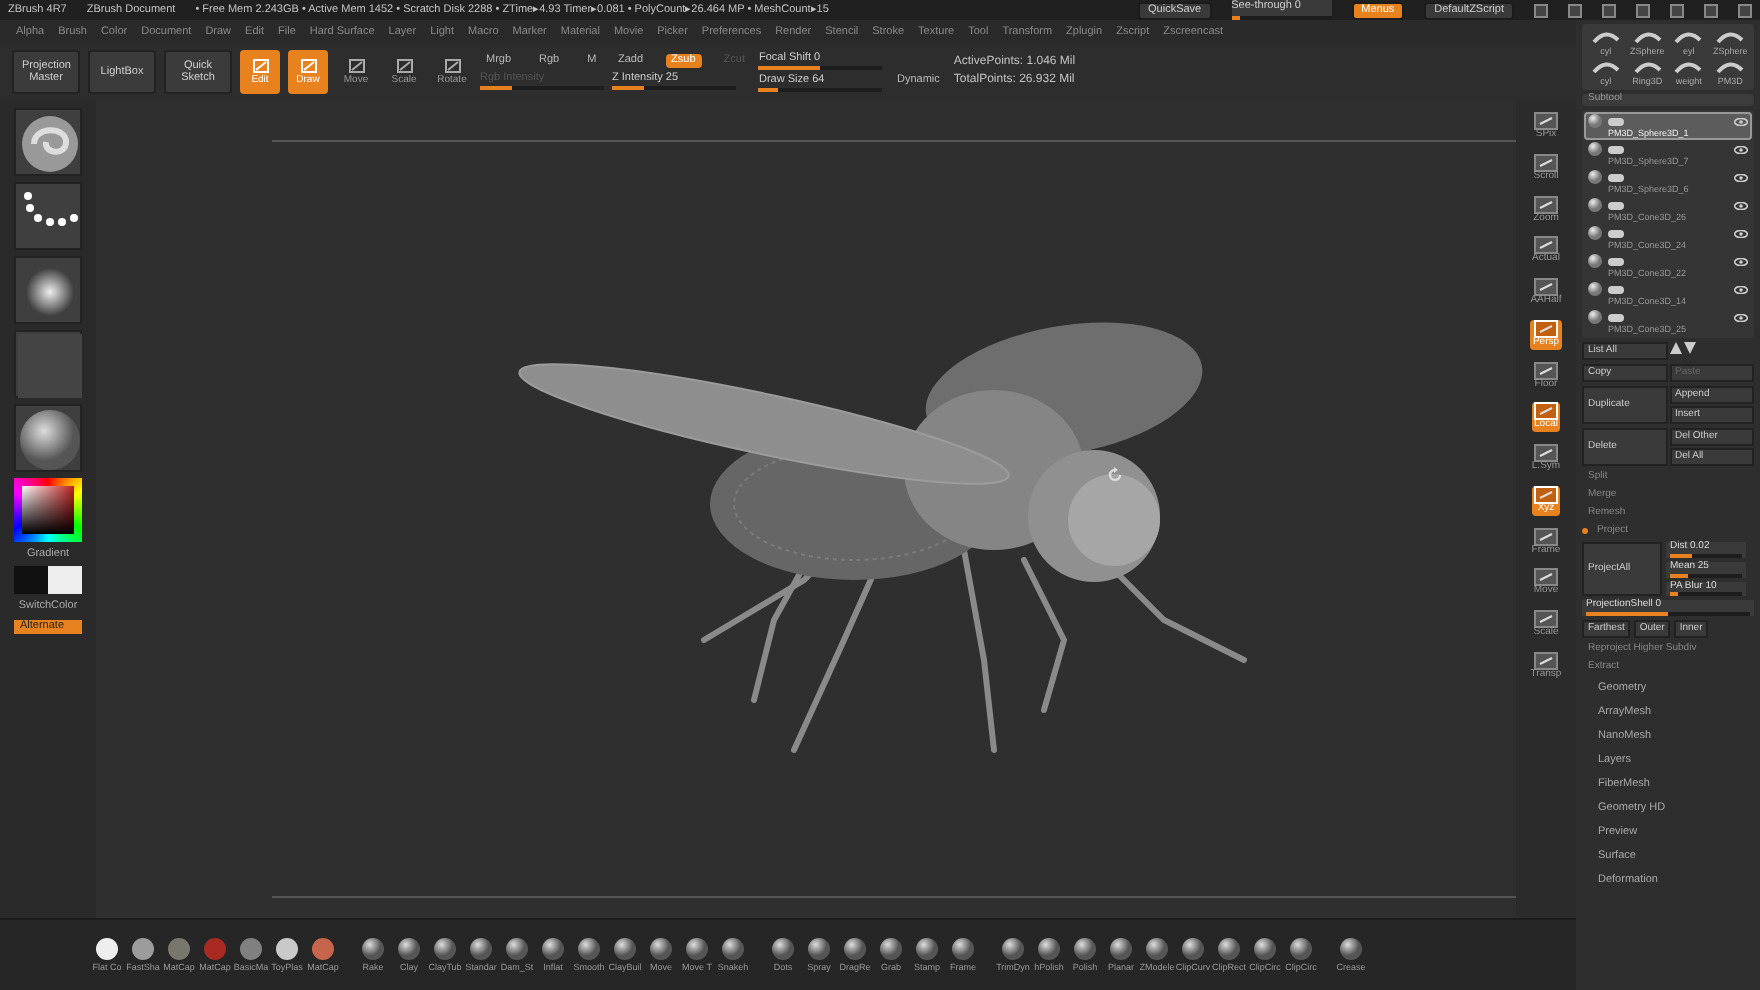 The height and width of the screenshot is (990, 1760). I want to click on main-color-swatch, so click(31, 580).